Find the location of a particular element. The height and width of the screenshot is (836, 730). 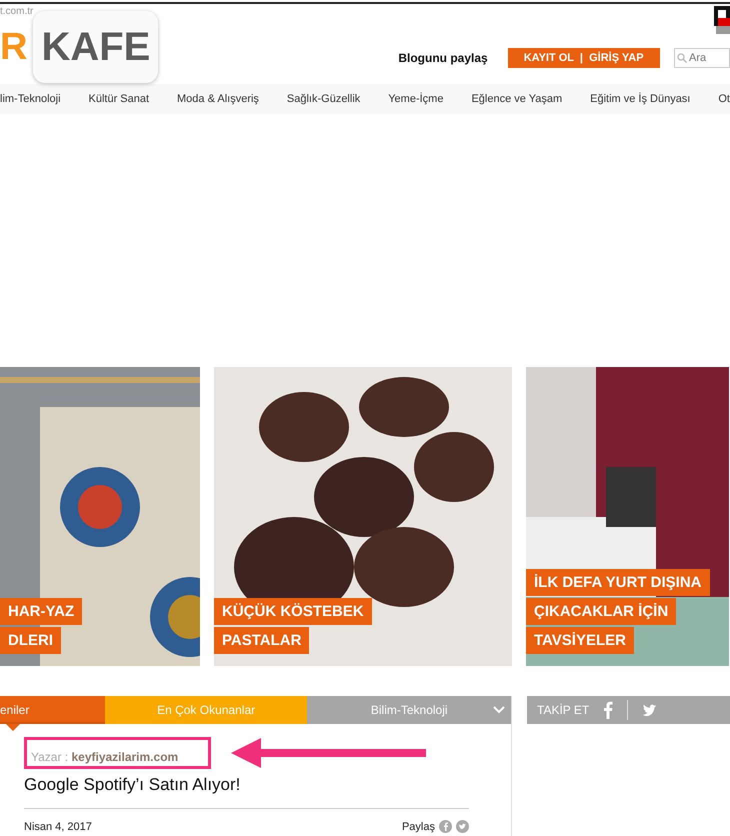

tile-caption: DLERI is located at coordinates (30, 640).